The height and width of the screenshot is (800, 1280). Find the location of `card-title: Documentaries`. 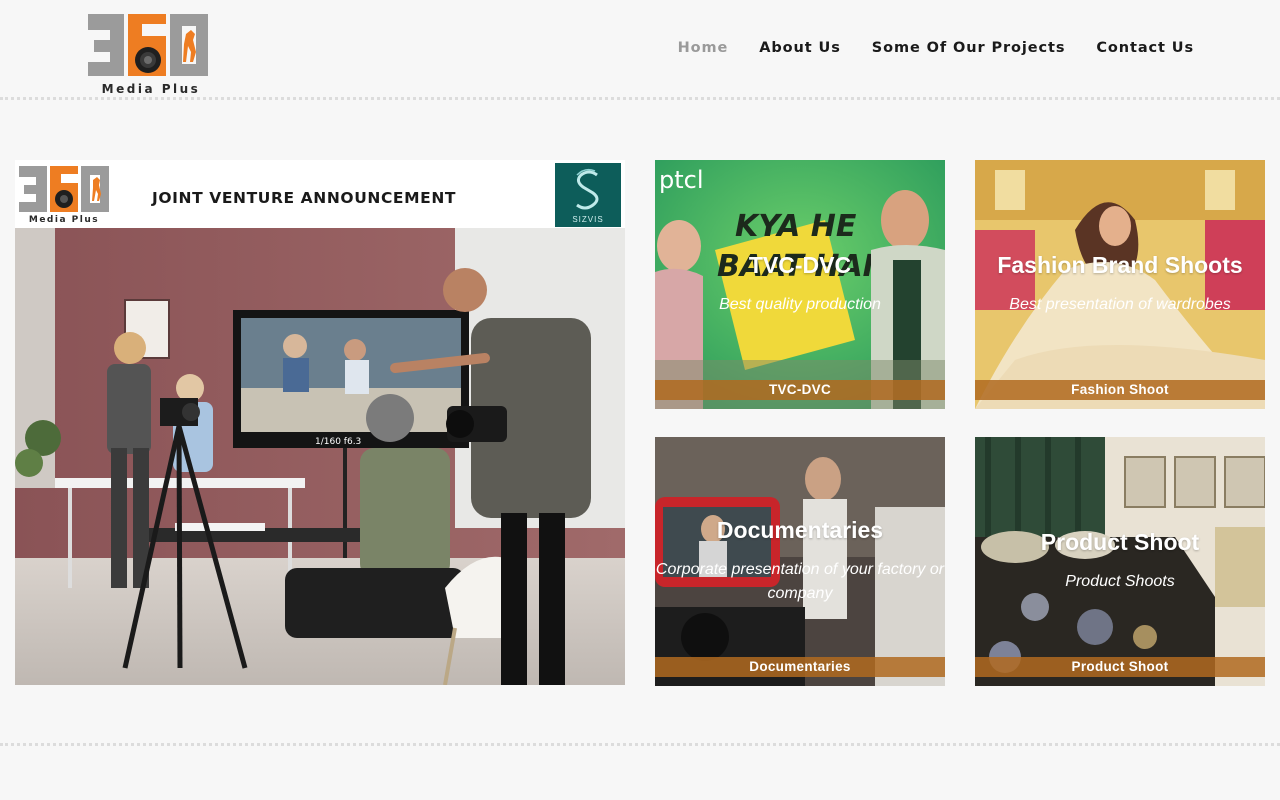

card-title: Documentaries is located at coordinates (800, 530).